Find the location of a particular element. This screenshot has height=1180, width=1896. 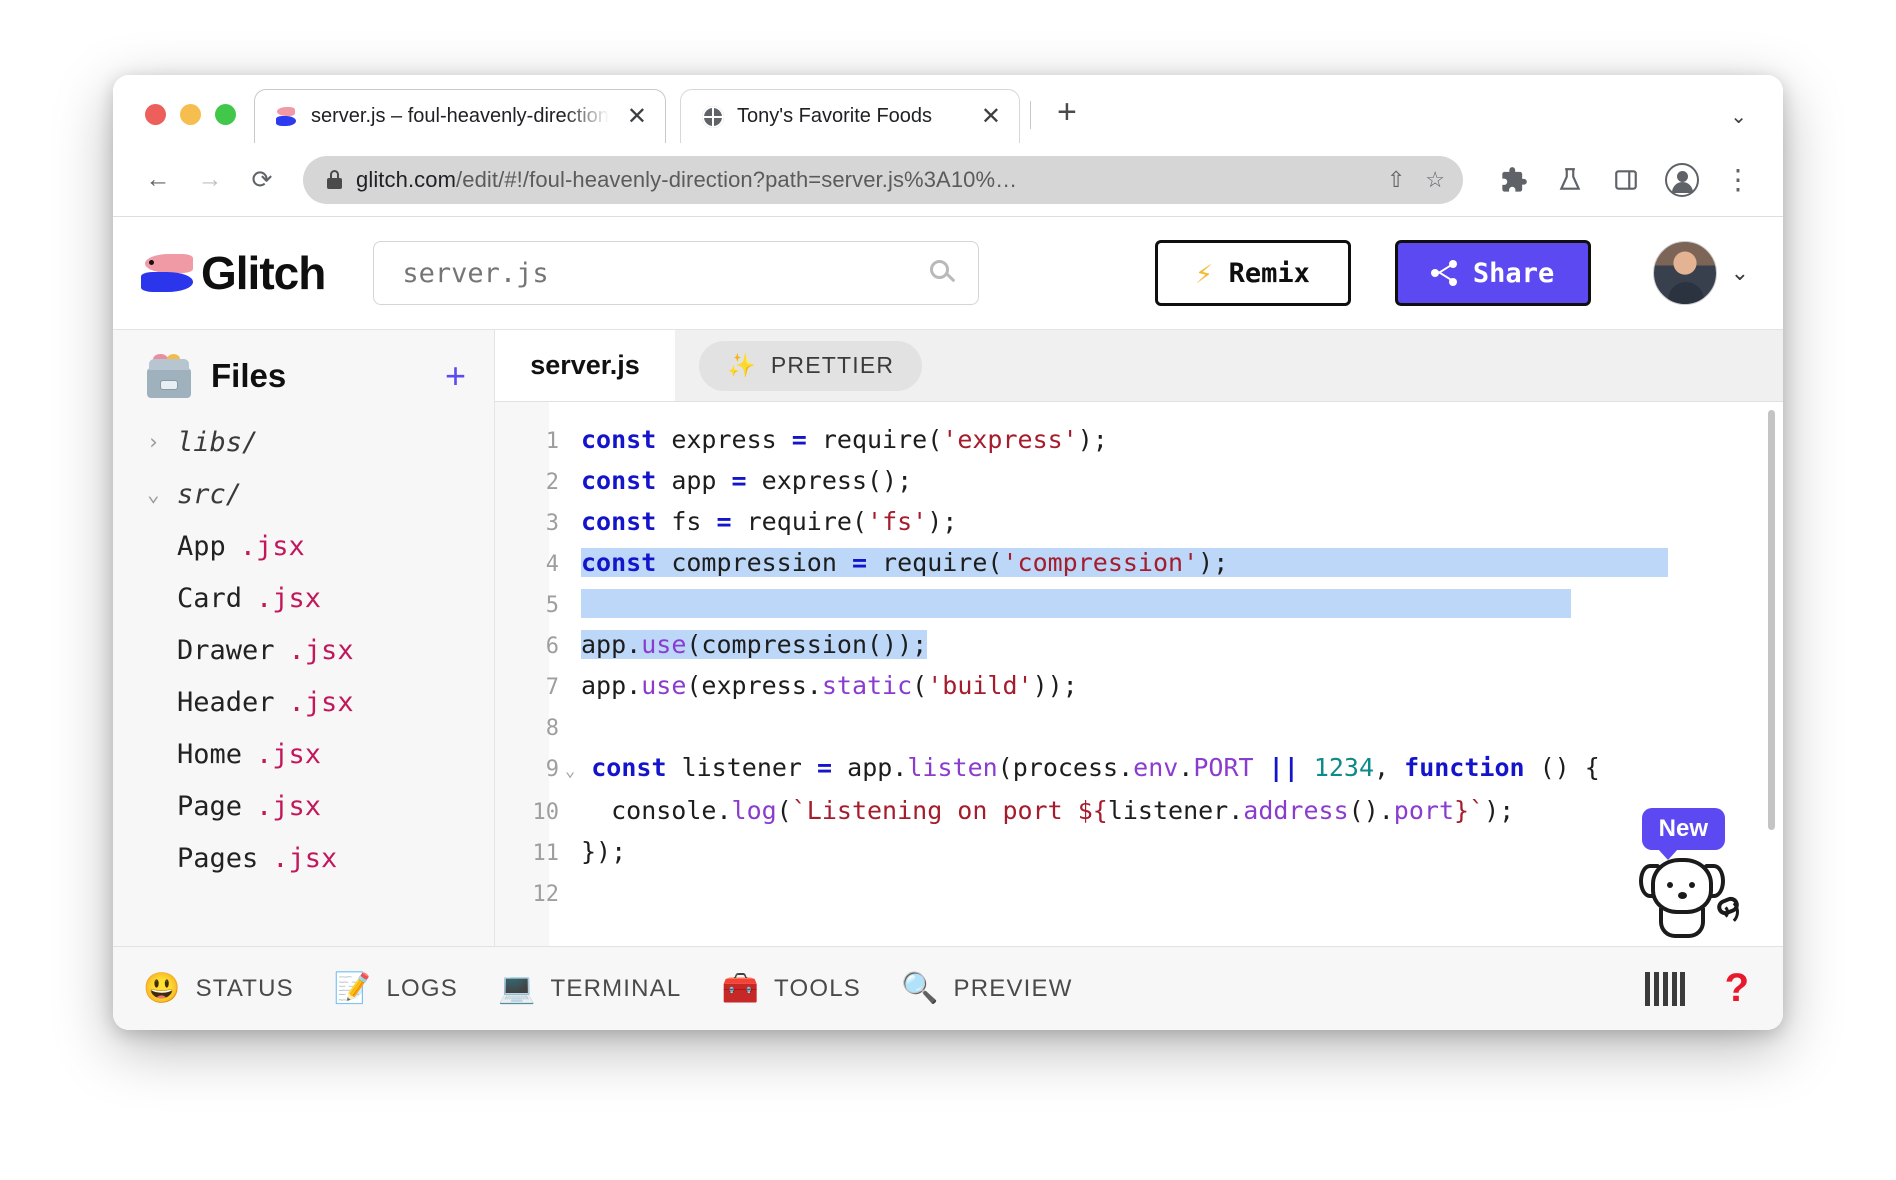

remix-button: ⚡ Remix is located at coordinates (1252, 273).